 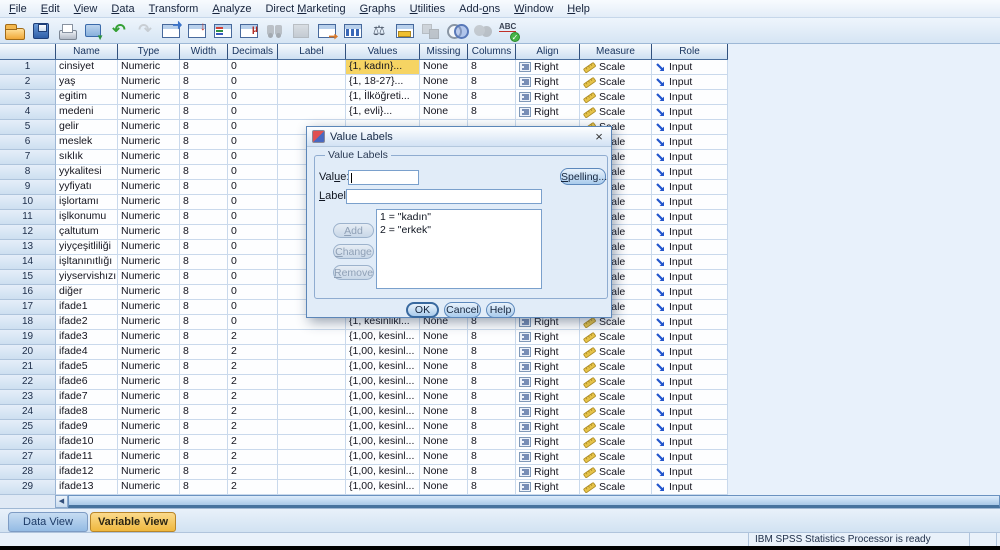 What do you see at coordinates (87, 217) in the screenshot?
I see `cell-name: işlkonumu` at bounding box center [87, 217].